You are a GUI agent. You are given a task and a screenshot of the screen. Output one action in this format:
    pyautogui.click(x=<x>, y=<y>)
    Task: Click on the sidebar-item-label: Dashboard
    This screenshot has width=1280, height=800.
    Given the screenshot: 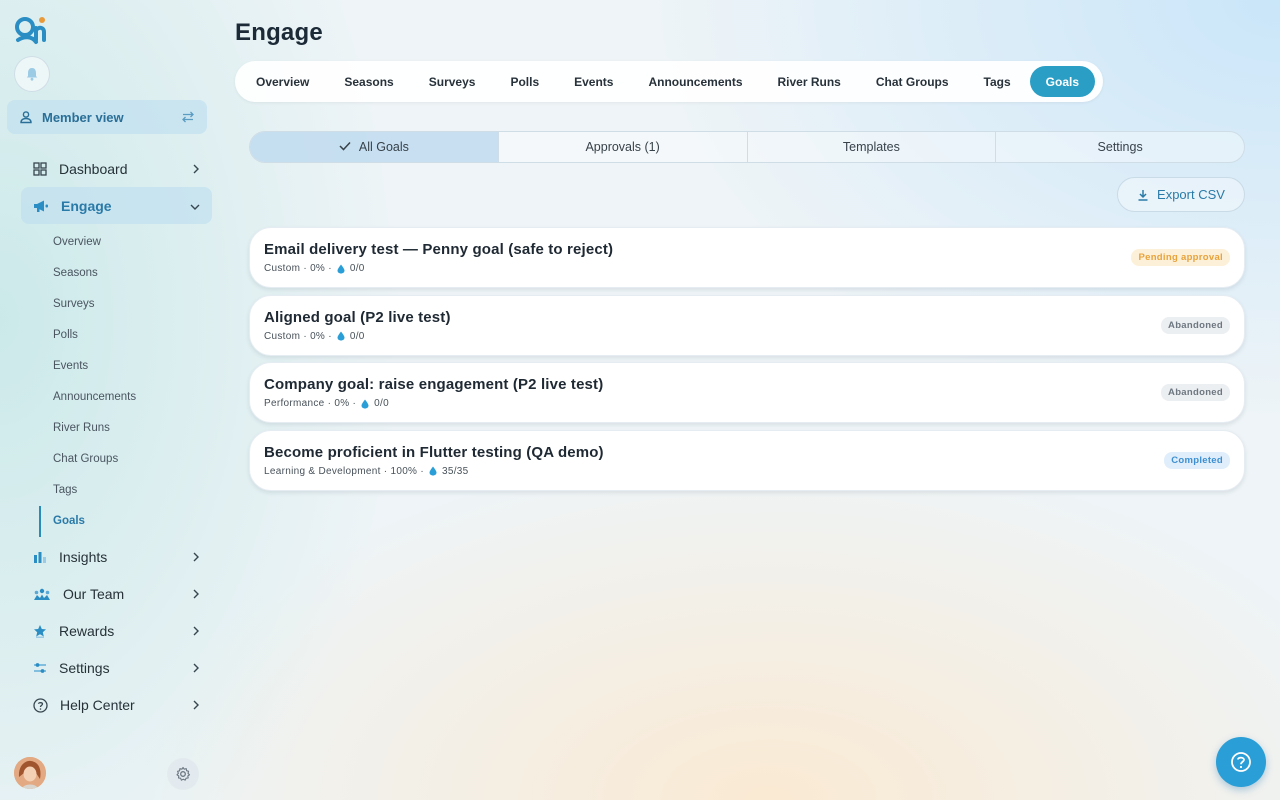 What is the action you would take?
    pyautogui.click(x=93, y=168)
    